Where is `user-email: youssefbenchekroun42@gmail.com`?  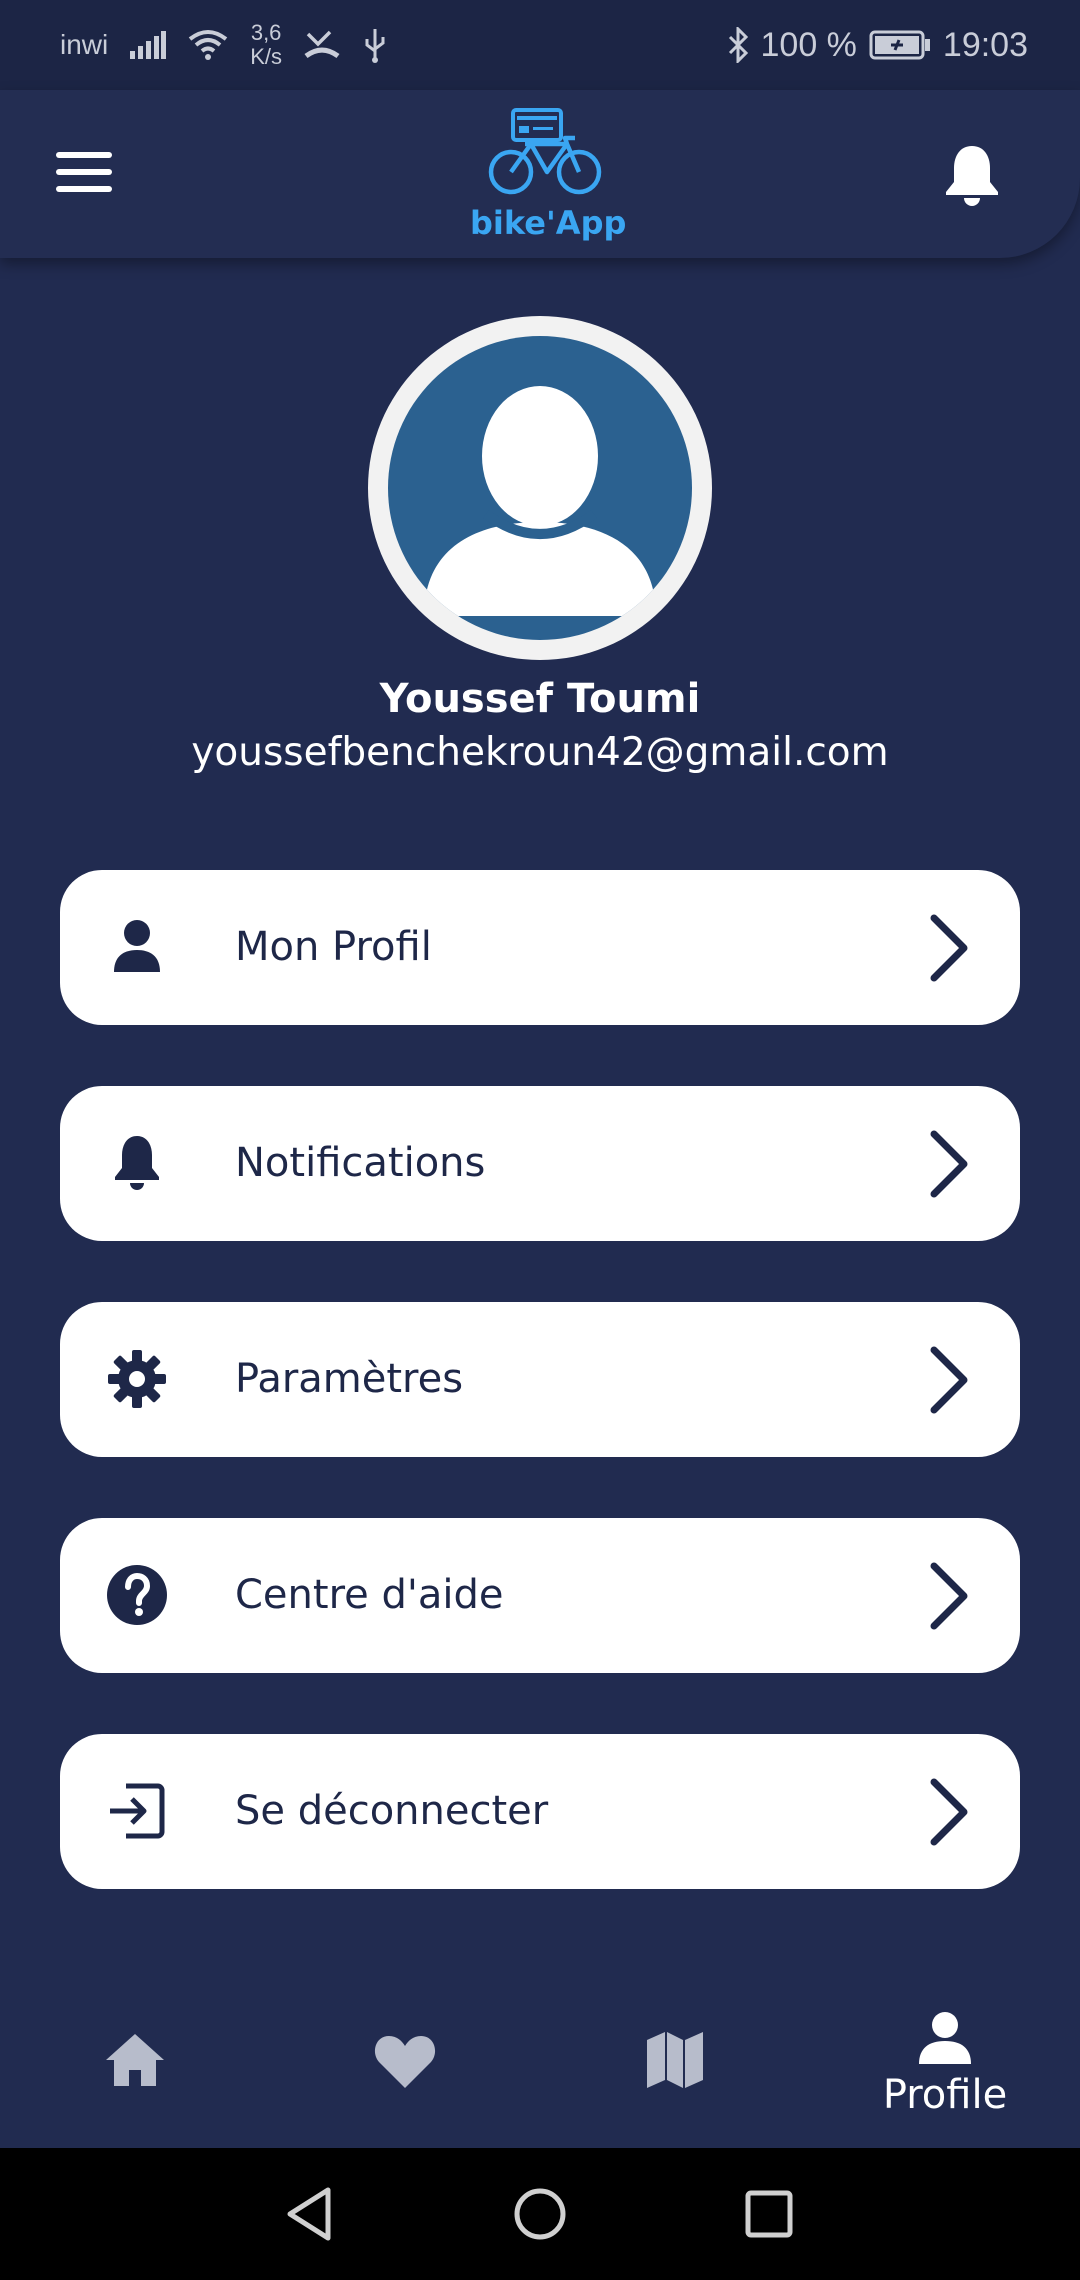
user-email: youssefbenchekroun42@gmail.com is located at coordinates (540, 752).